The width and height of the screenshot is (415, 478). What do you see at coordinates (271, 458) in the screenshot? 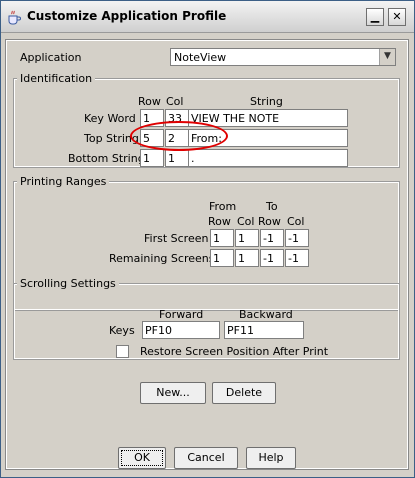
I see `help-button: Help` at bounding box center [271, 458].